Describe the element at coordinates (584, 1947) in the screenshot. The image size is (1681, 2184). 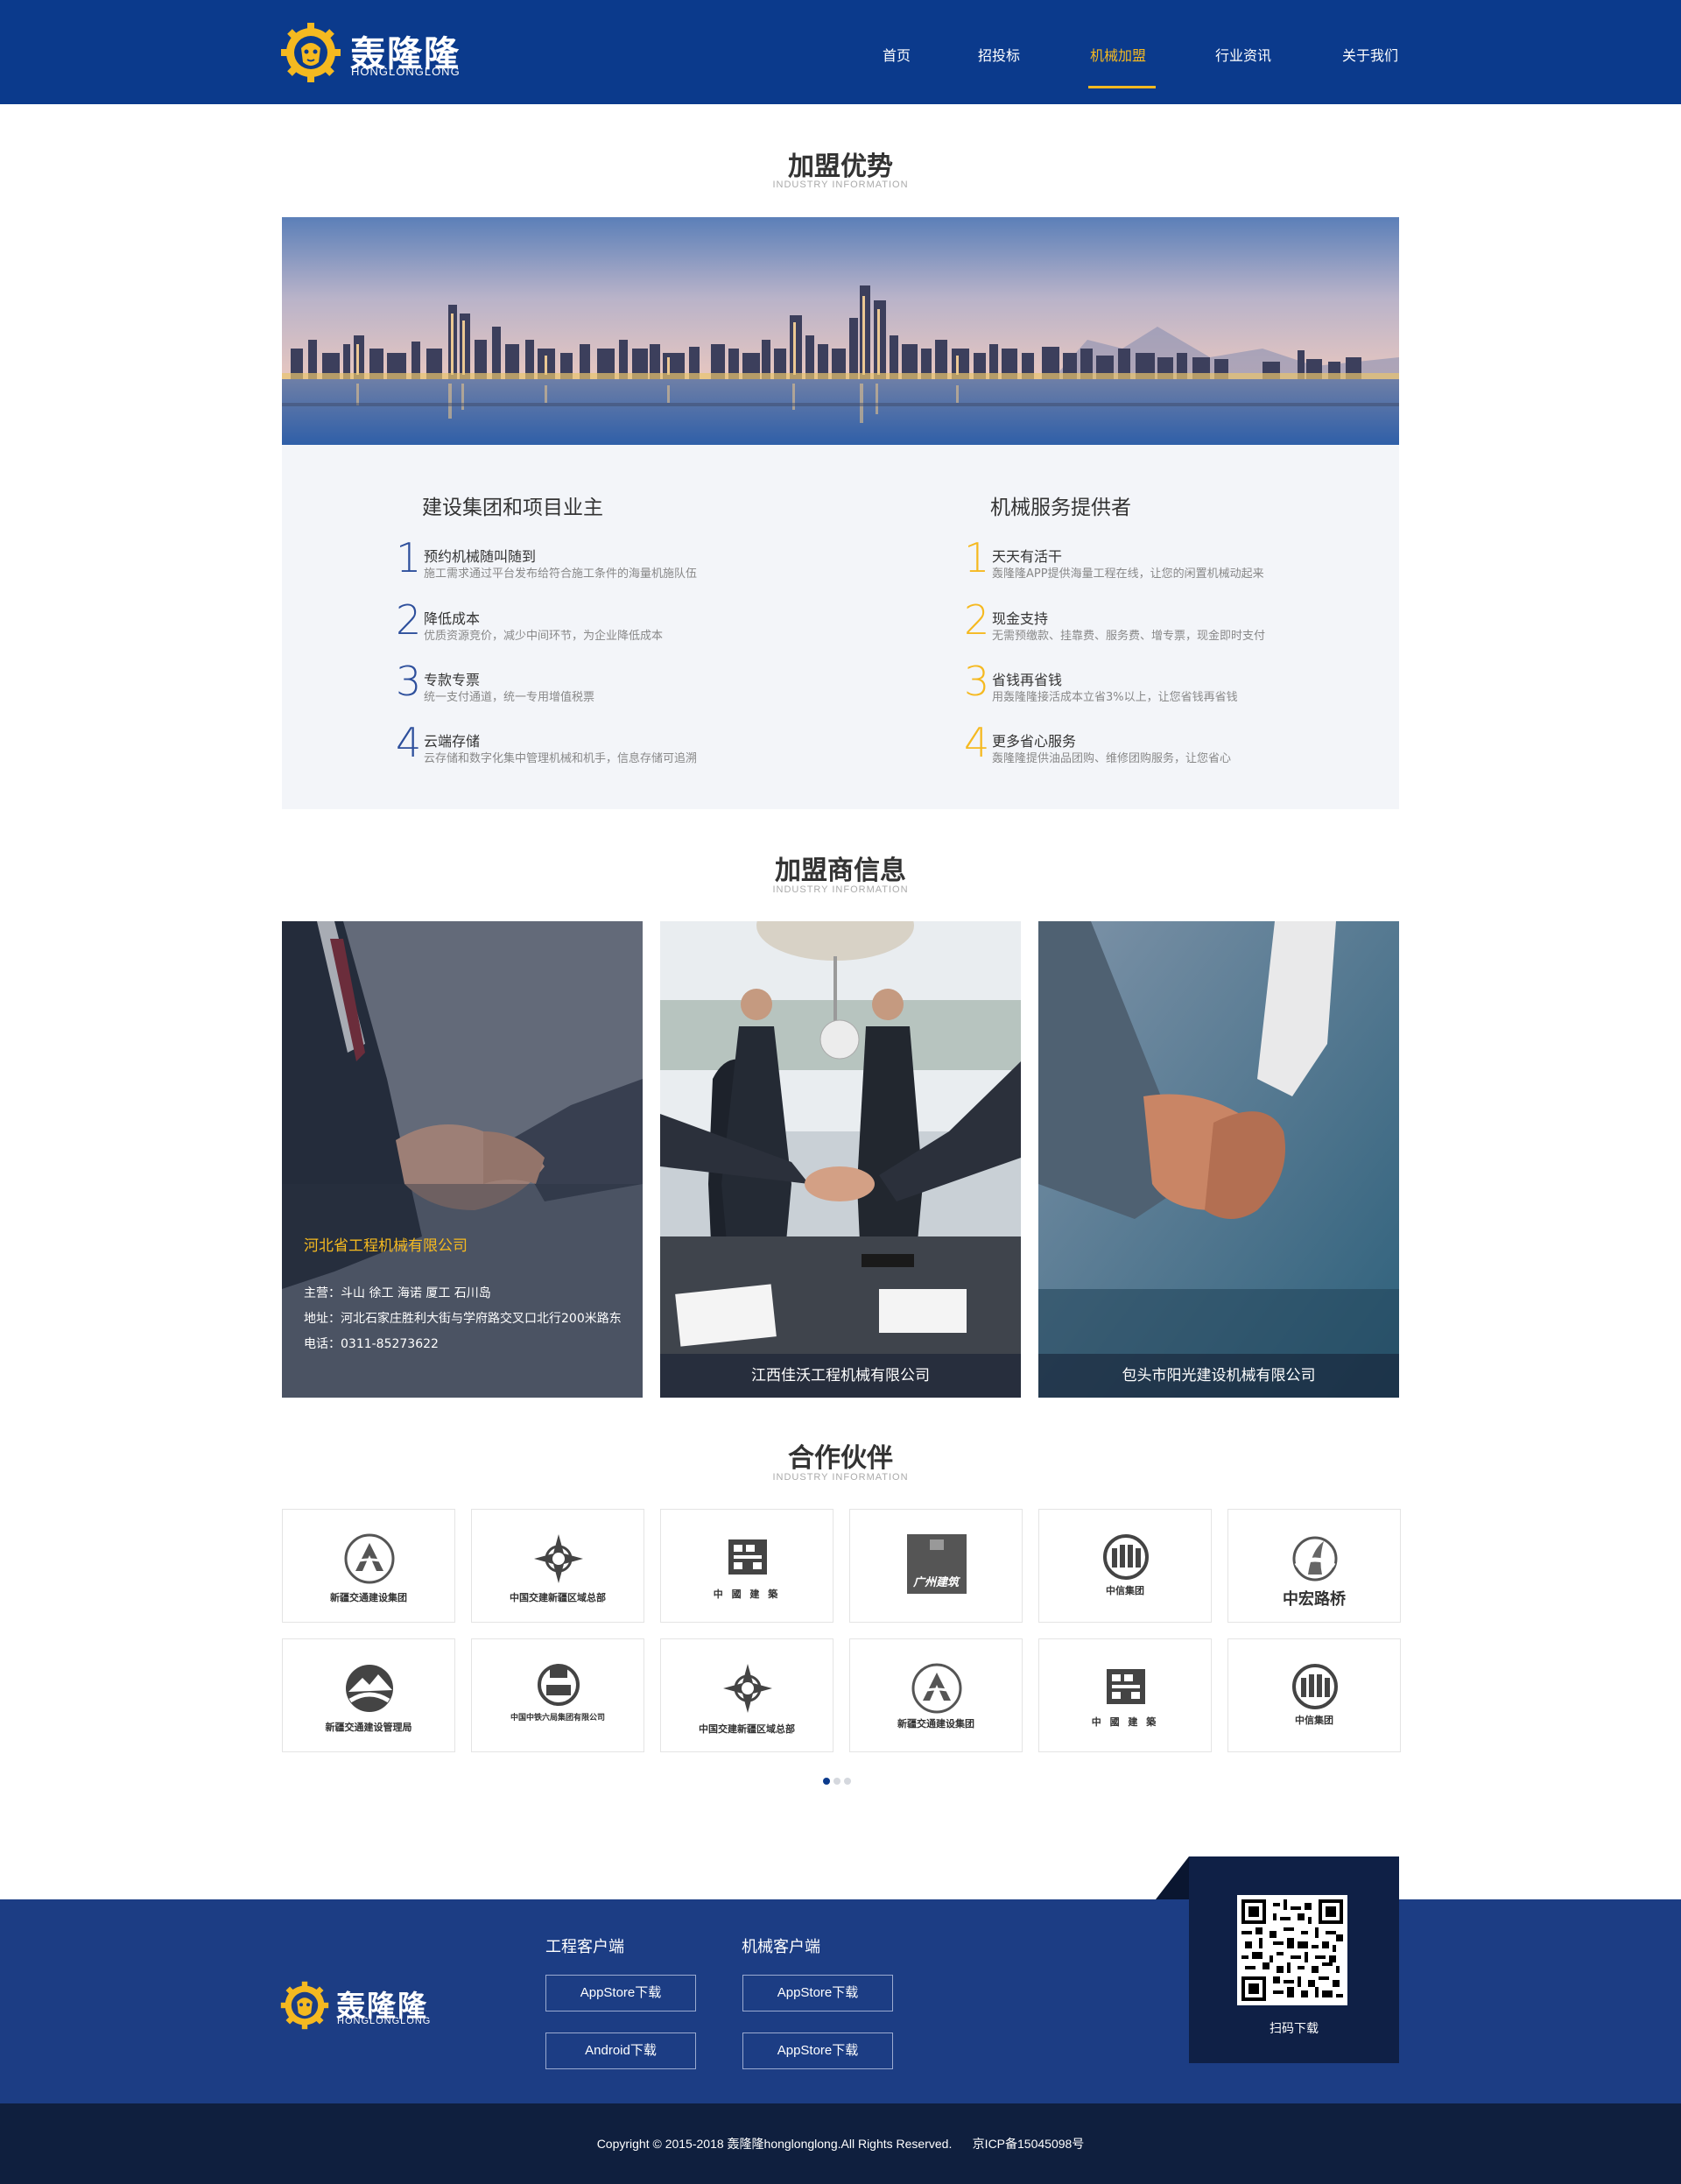
I see `engineering-client-title: 工程客户端` at that location.